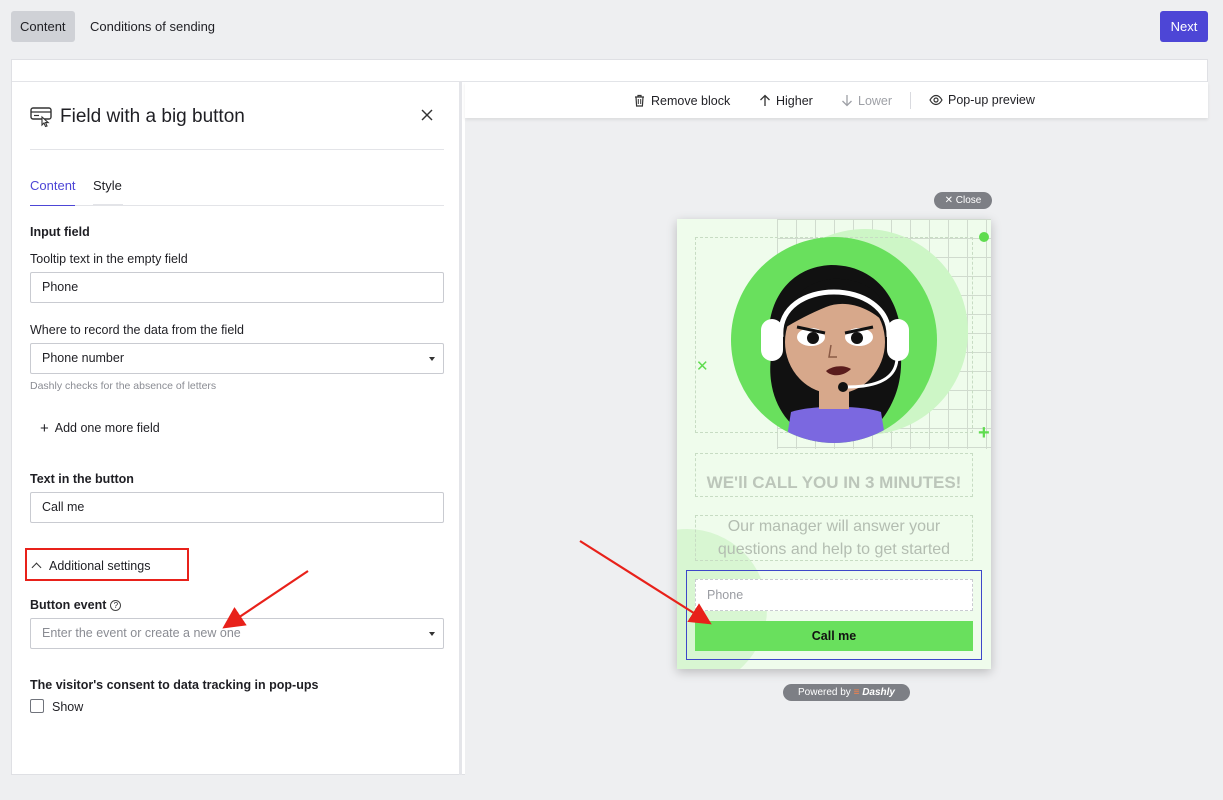 The image size is (1223, 800). Describe the element at coordinates (609, 71) in the screenshot. I see `card-header-strip` at that location.